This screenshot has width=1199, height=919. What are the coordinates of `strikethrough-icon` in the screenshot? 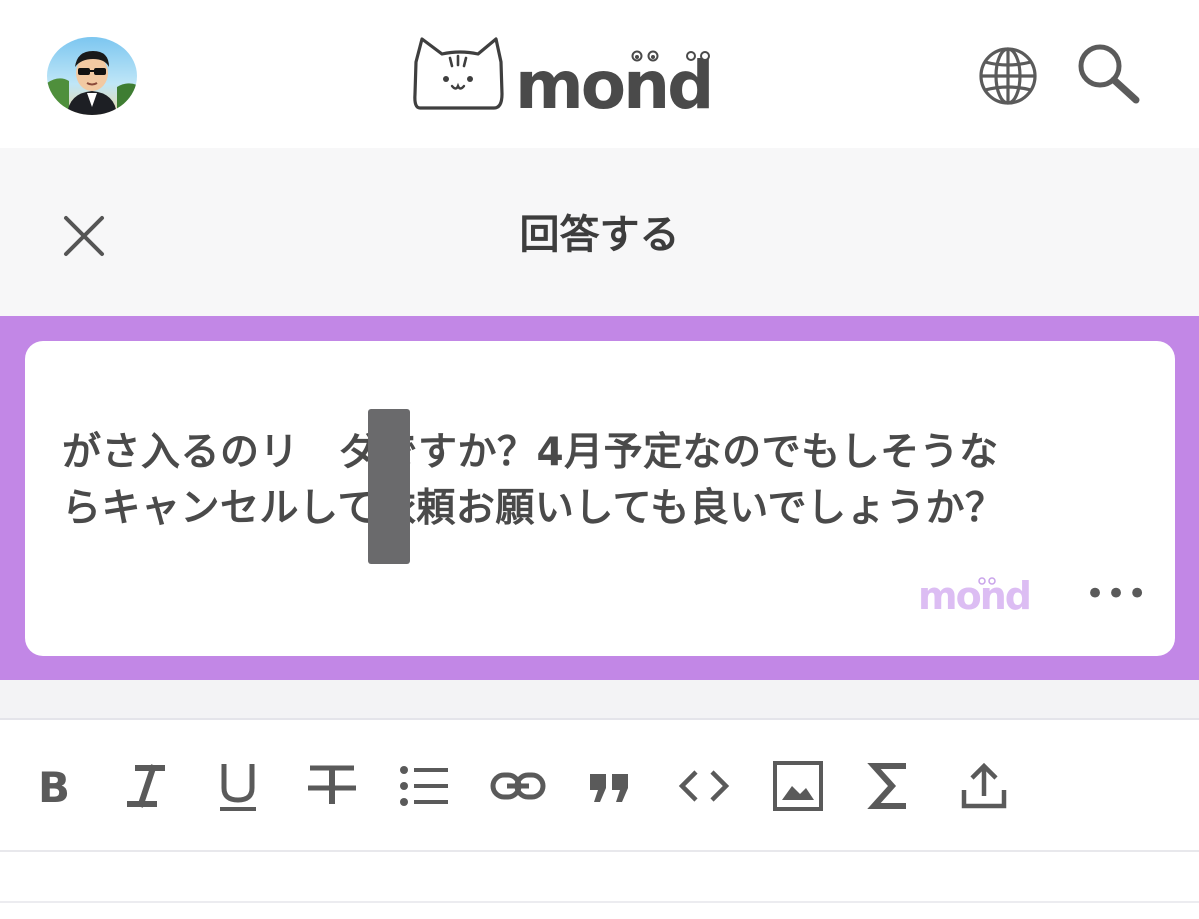 It's located at (332, 786).